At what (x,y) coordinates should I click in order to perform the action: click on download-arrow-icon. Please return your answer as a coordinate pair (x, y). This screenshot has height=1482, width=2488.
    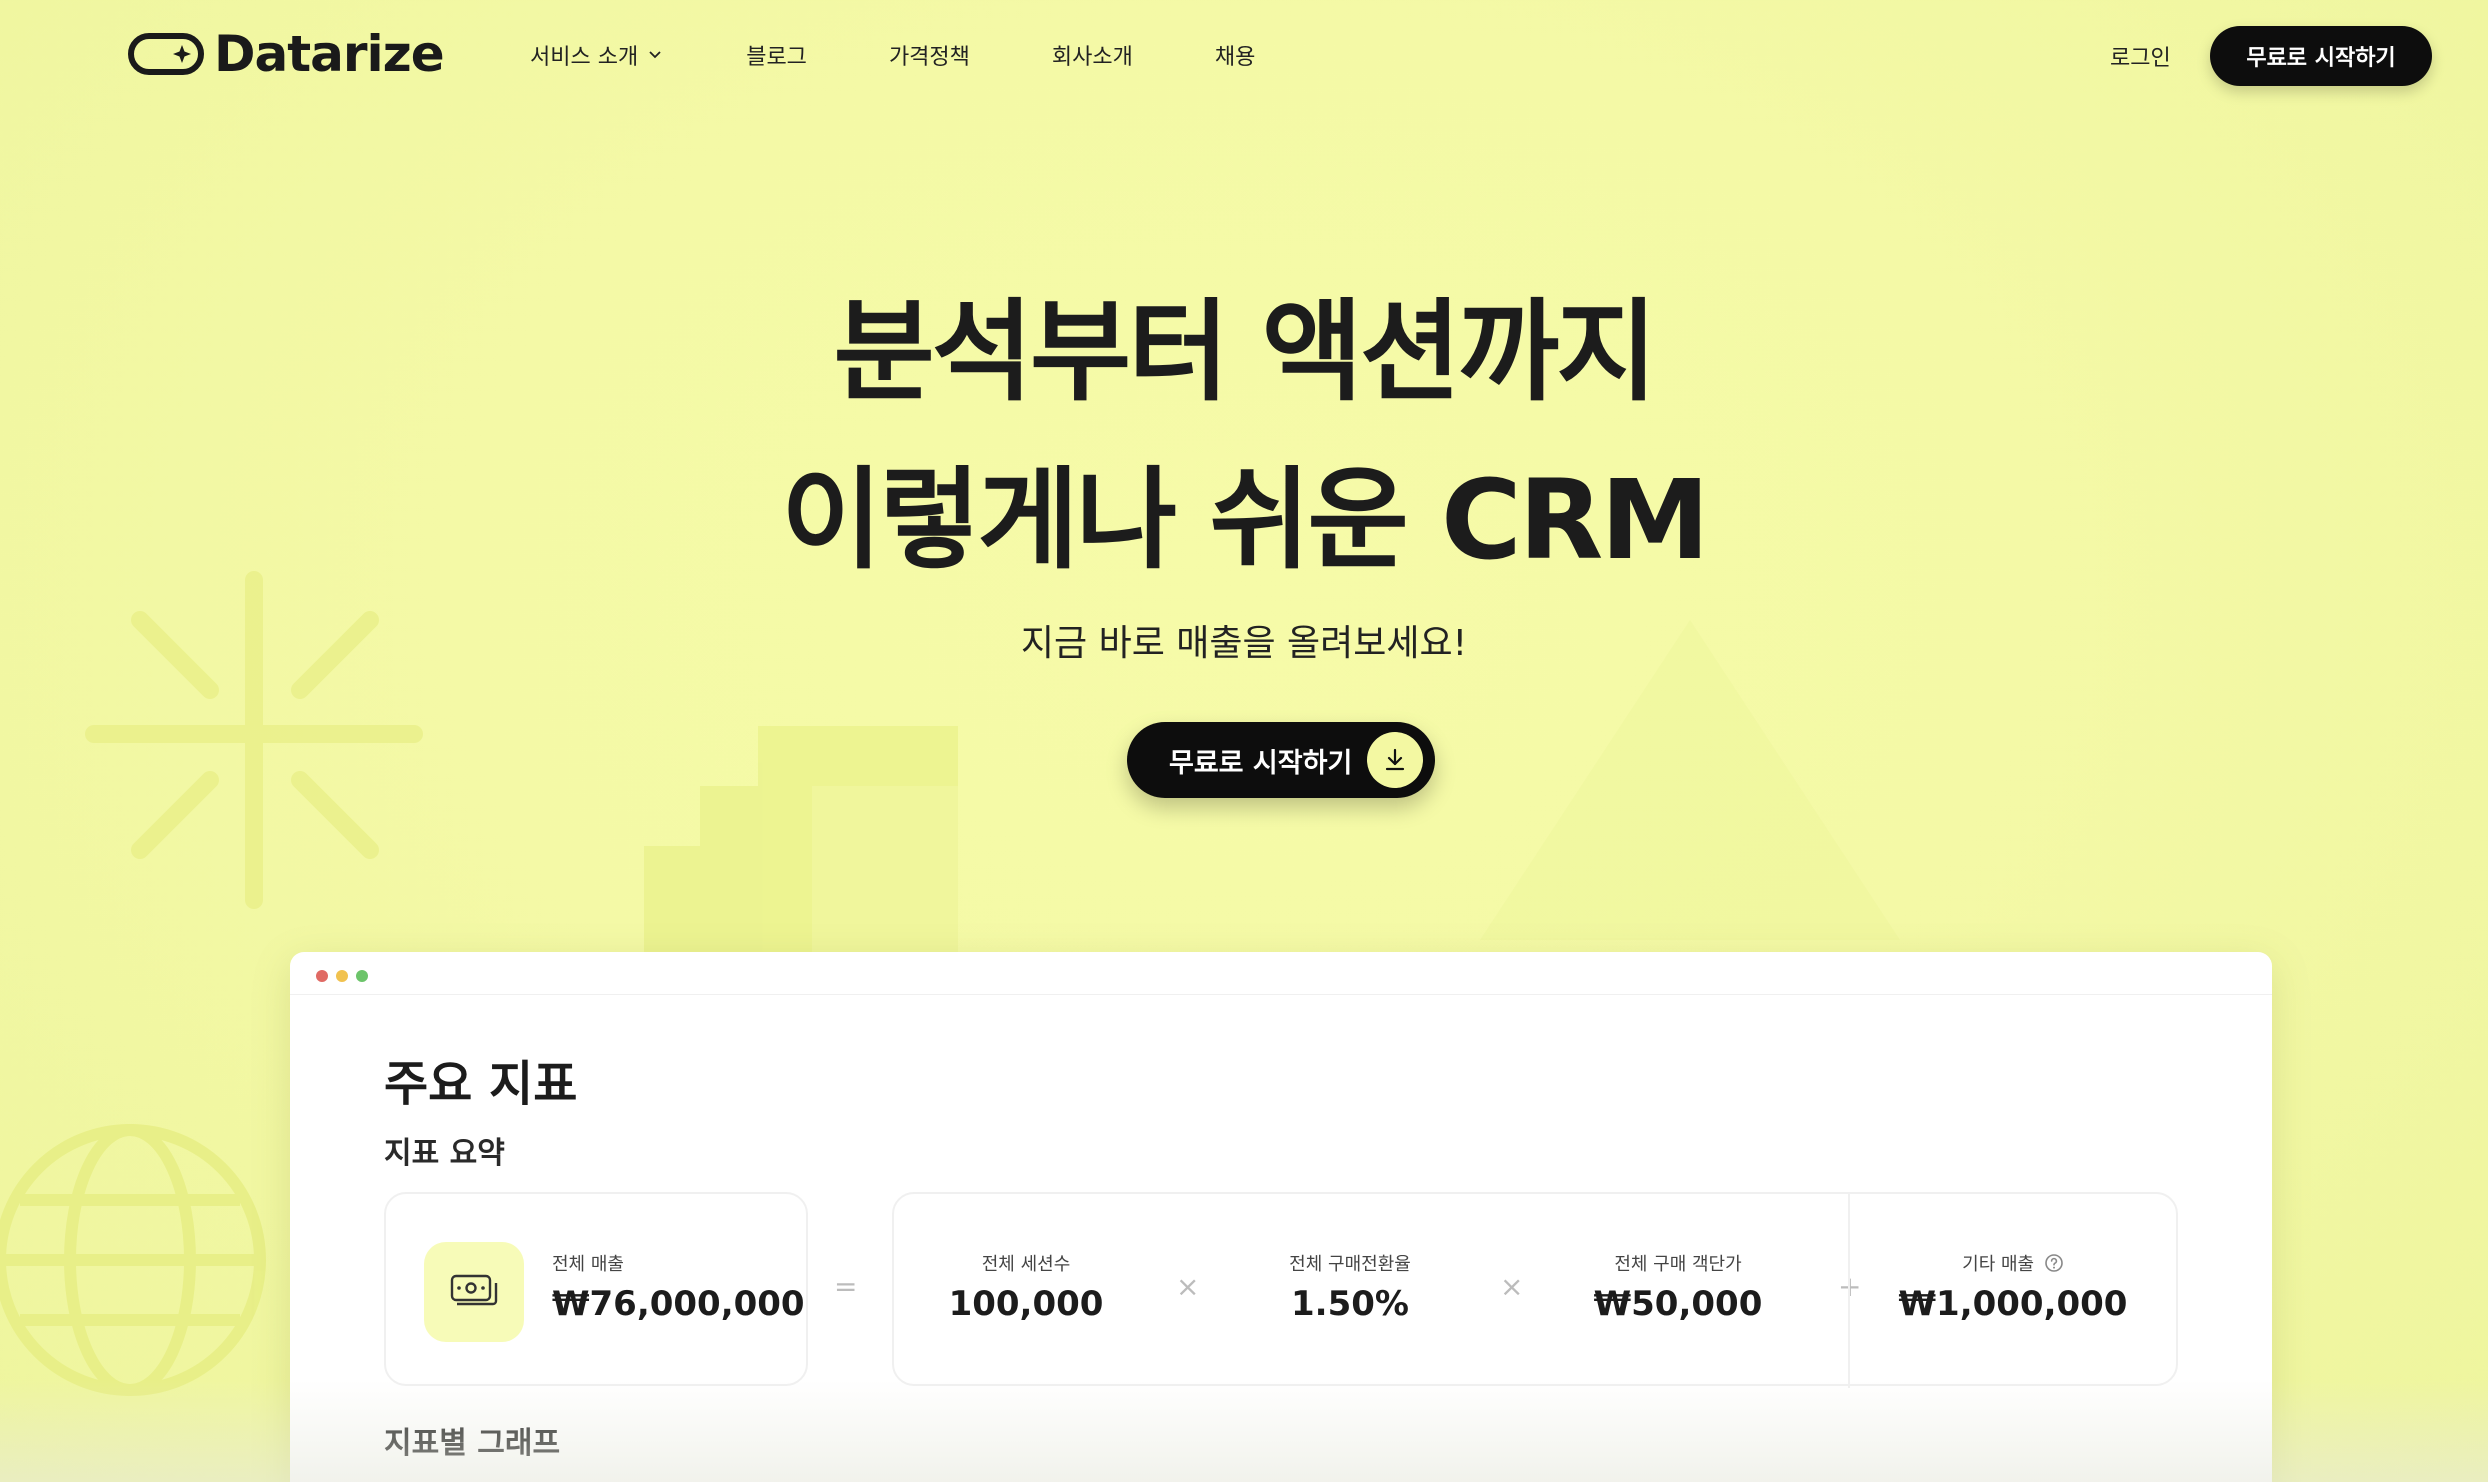
    Looking at the image, I should click on (1395, 760).